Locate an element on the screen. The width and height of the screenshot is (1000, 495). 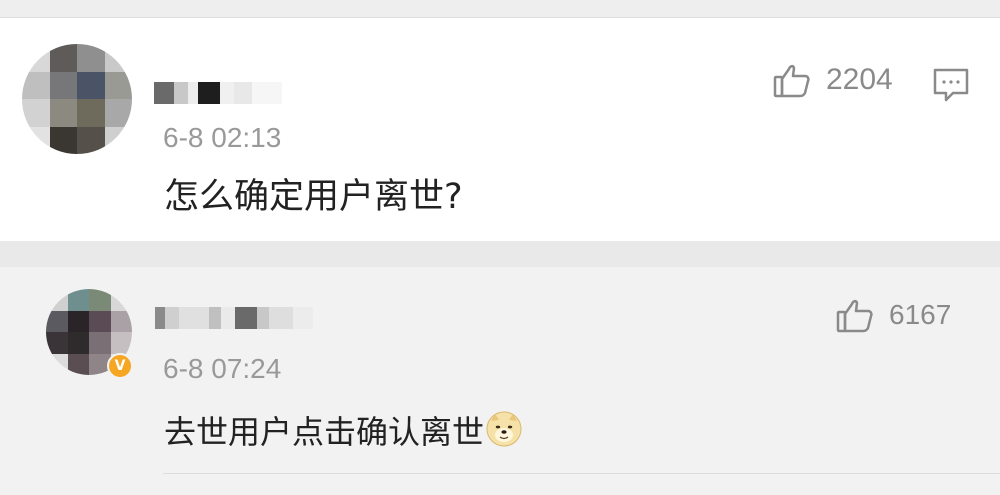
verified-badge-icon: V is located at coordinates (120, 366).